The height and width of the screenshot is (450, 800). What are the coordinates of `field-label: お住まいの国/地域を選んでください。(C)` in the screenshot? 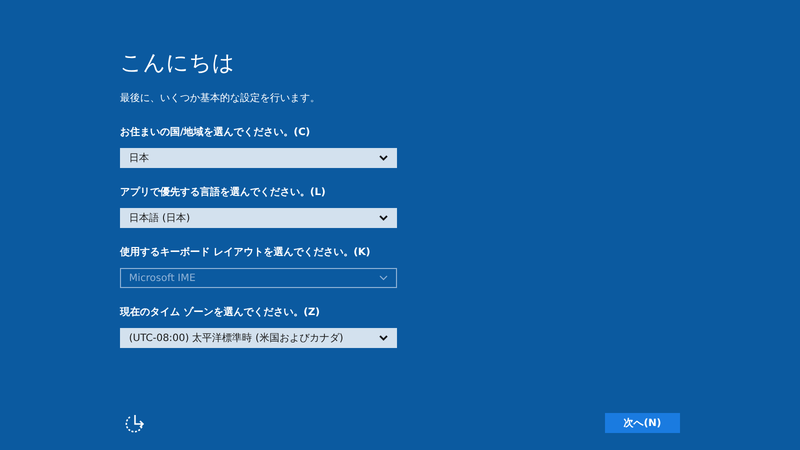 It's located at (216, 133).